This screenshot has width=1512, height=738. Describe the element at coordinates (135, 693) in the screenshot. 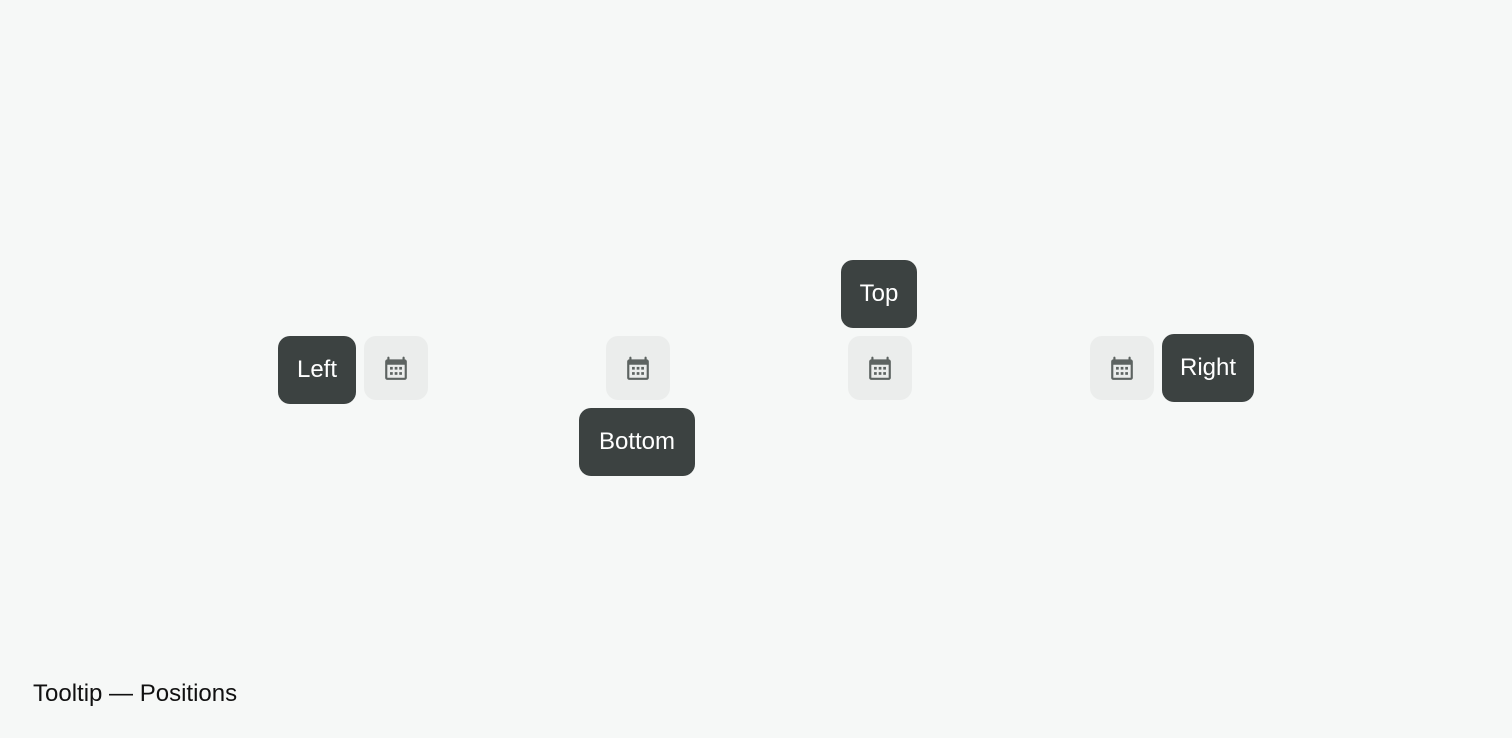

I see `page-caption: Tooltip — Positions` at that location.